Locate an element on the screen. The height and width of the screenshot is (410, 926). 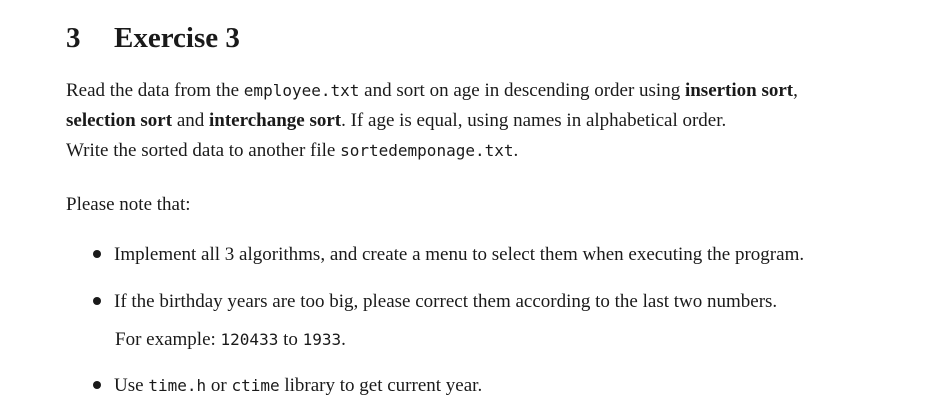
example-to-value: 1933 is located at coordinates (322, 339).